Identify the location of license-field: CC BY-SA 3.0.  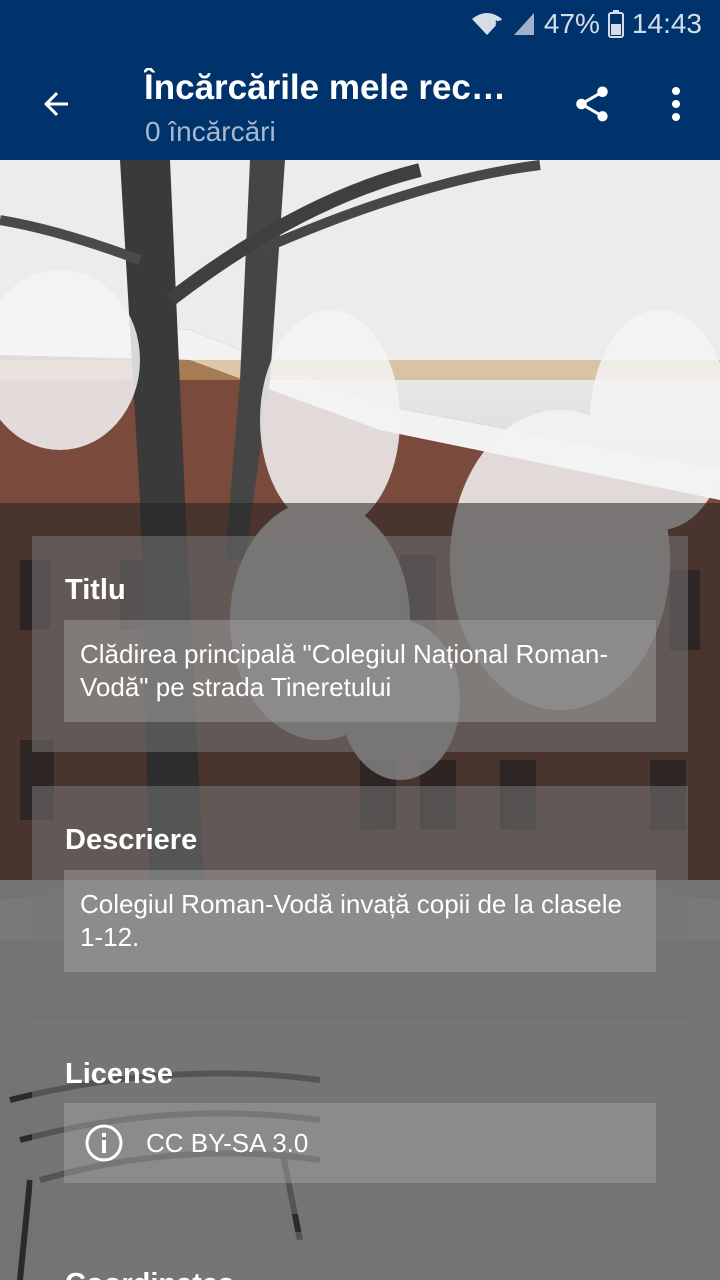
(360, 1143).